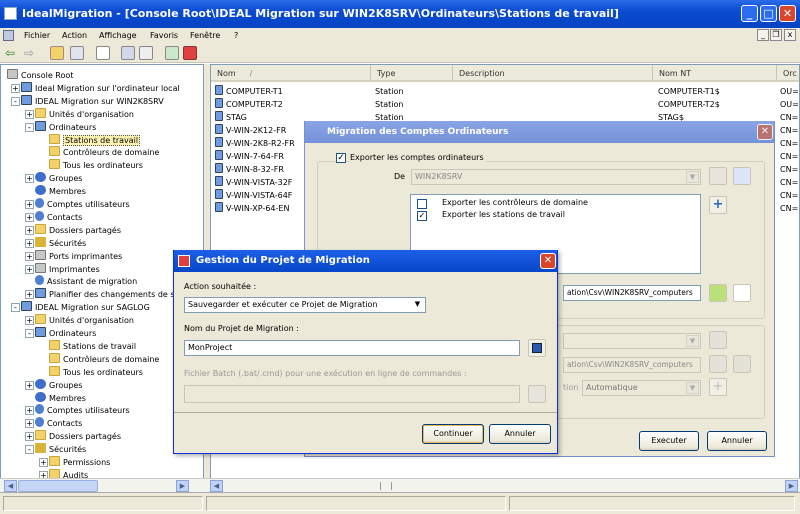 This screenshot has height=514, width=800. What do you see at coordinates (715, 73) in the screenshot?
I see `column-header-nom-nt: Nom NT` at bounding box center [715, 73].